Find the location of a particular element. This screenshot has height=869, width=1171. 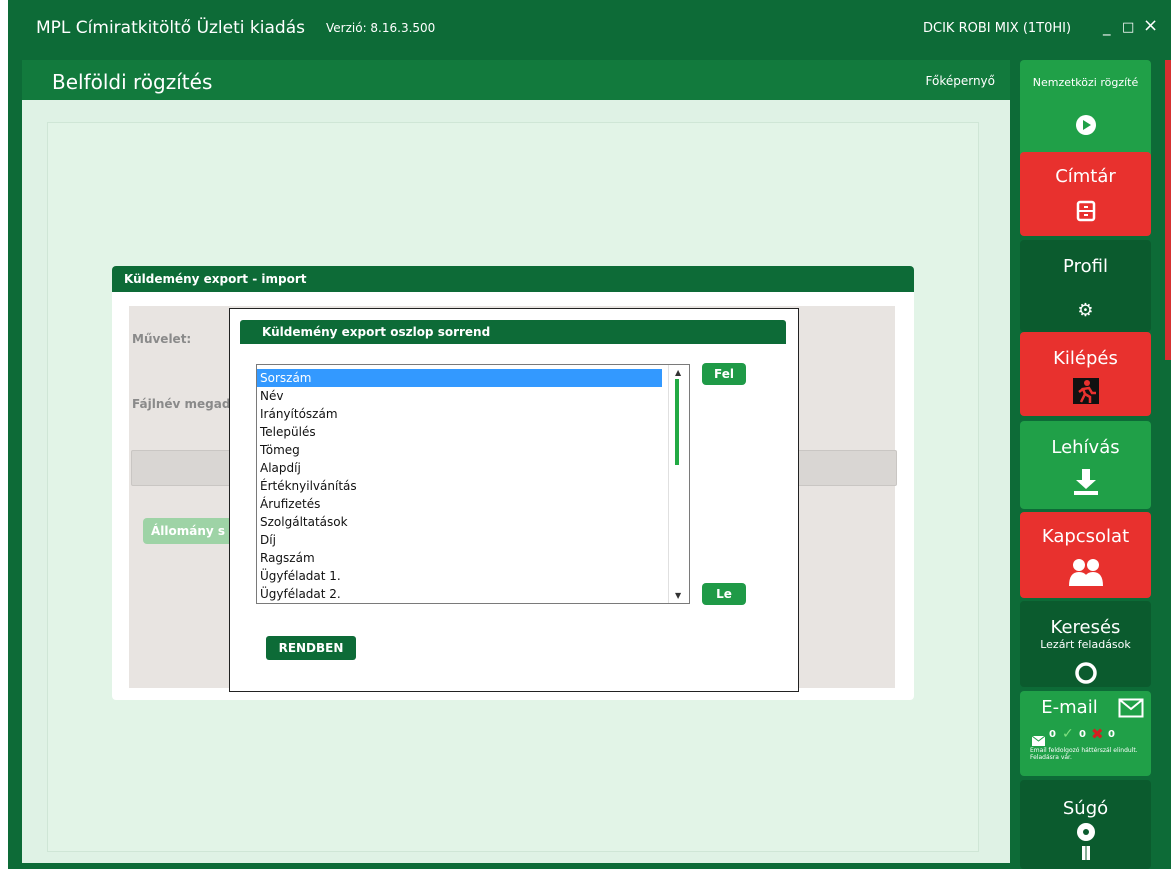

content-header: Belföldi rögzítés Főképernyő is located at coordinates (516, 80).